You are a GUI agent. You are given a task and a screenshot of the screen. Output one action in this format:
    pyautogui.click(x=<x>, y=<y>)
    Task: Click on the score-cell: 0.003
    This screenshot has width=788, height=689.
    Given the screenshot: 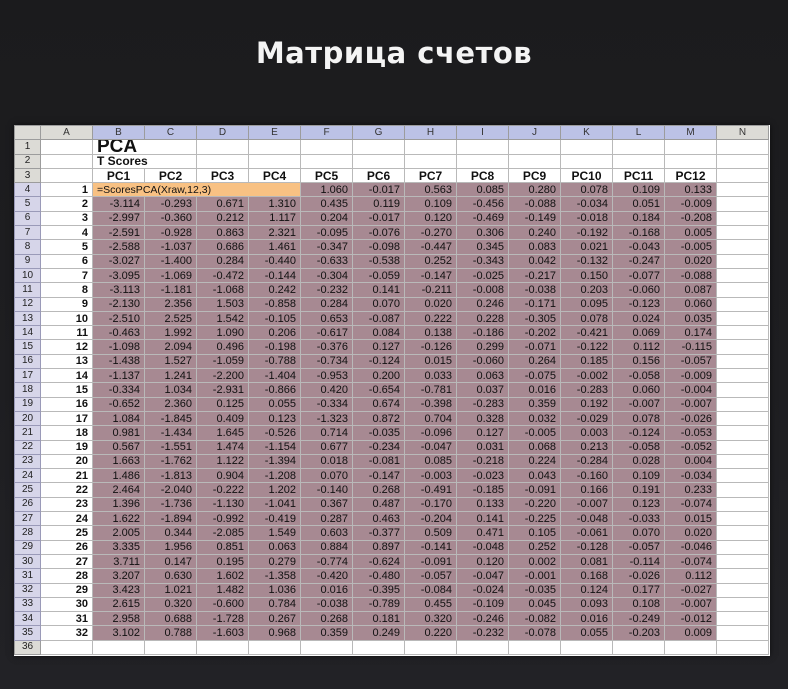 What is the action you would take?
    pyautogui.click(x=586, y=433)
    